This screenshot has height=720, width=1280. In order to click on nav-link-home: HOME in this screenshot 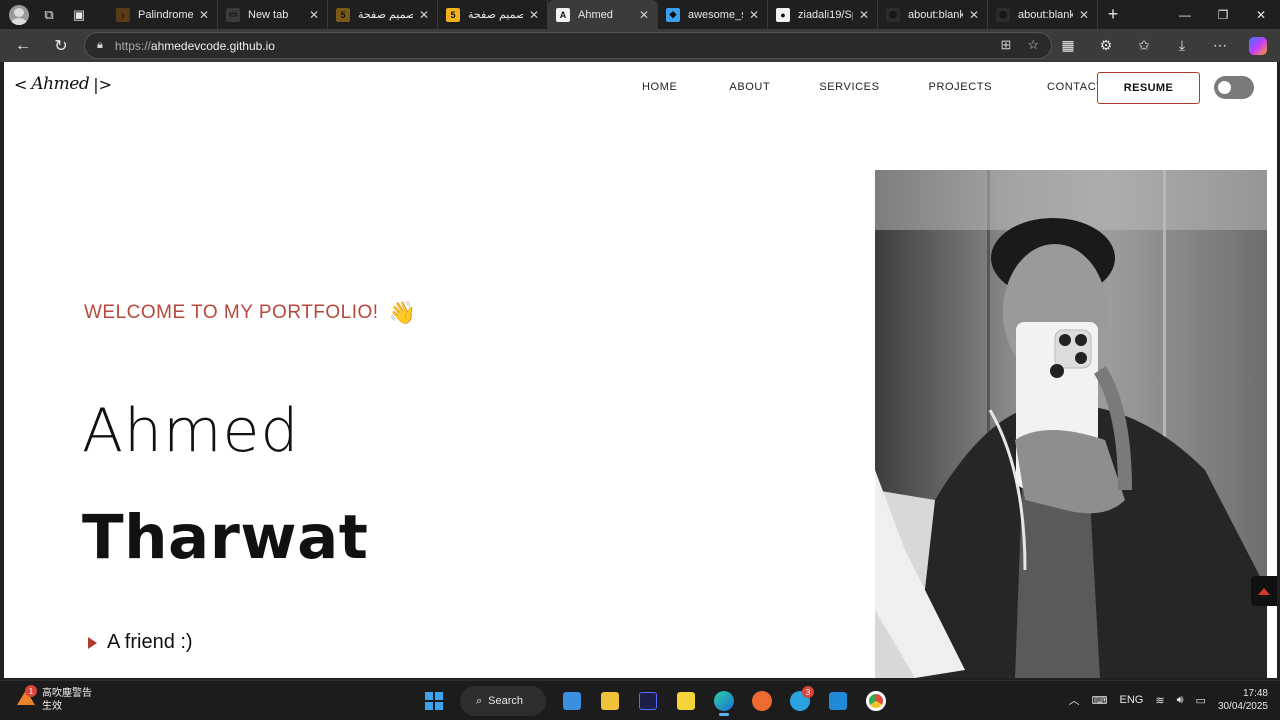, I will do `click(659, 87)`.